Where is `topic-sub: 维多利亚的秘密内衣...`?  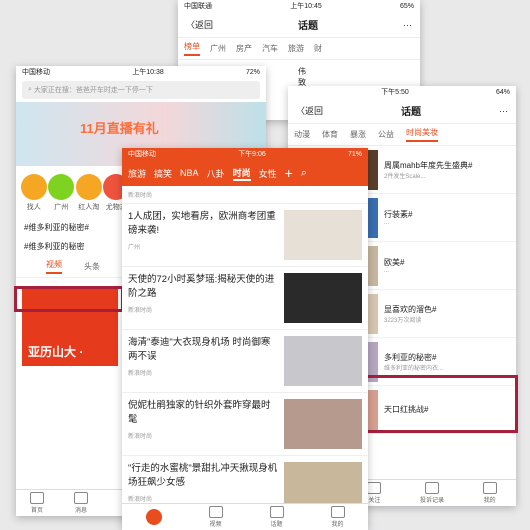
topic-sub: 维多利亚的秘密内衣... is located at coordinates (414, 368).